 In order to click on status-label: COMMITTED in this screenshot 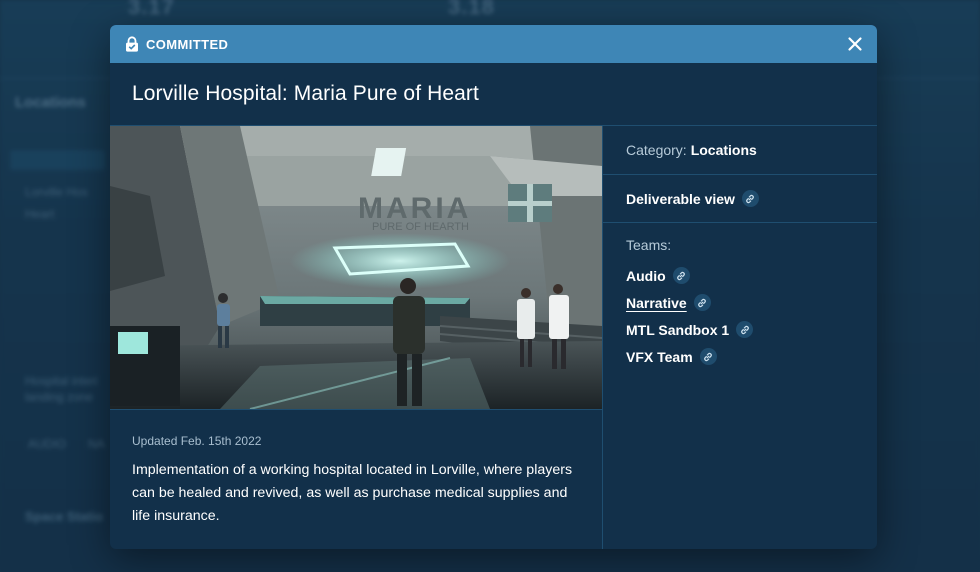, I will do `click(187, 44)`.